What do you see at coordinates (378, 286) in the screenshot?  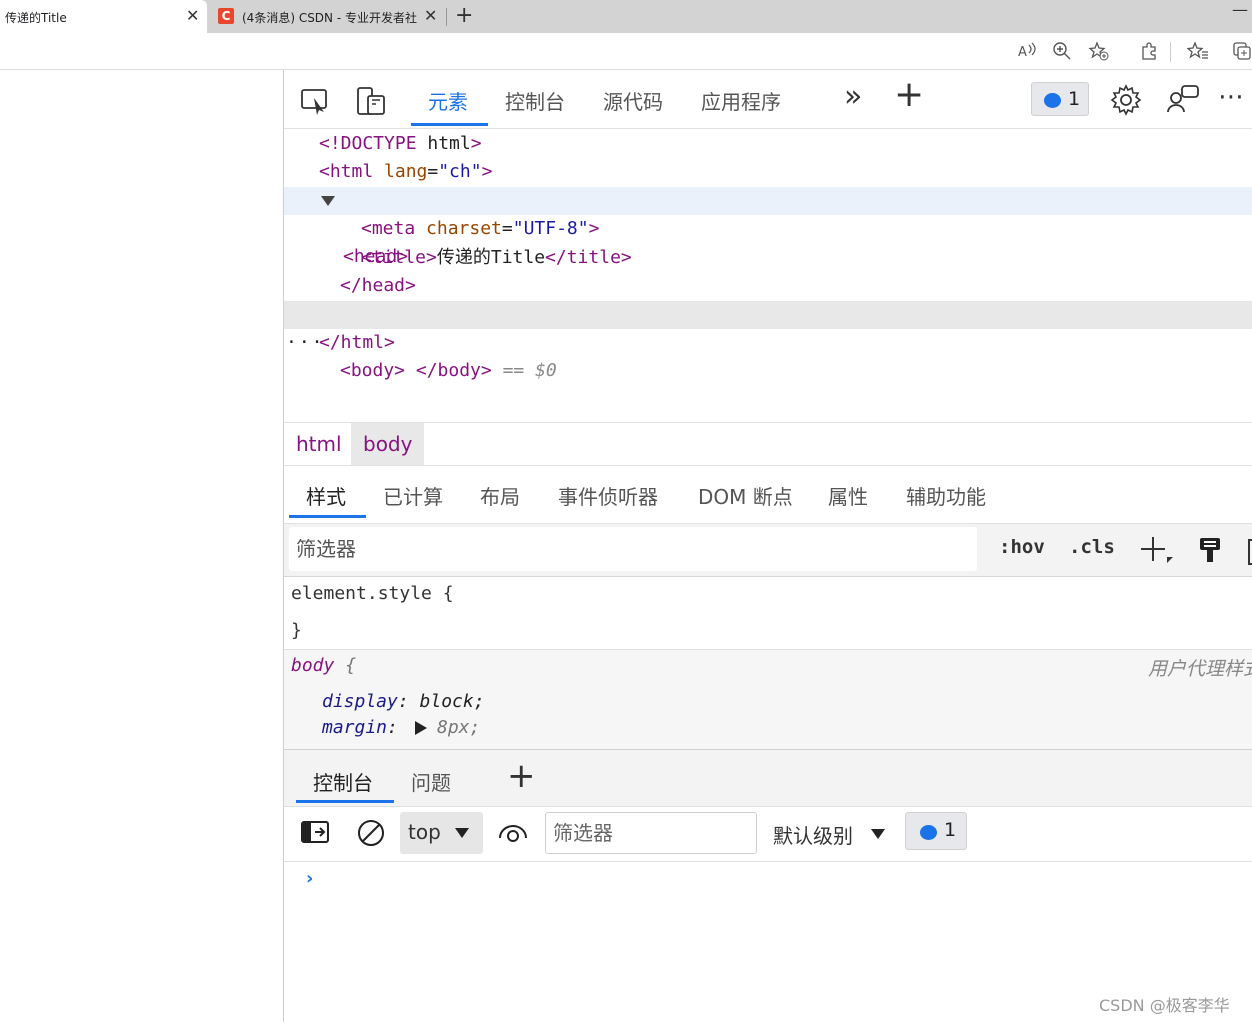 I see `dom-line-text: </head>` at bounding box center [378, 286].